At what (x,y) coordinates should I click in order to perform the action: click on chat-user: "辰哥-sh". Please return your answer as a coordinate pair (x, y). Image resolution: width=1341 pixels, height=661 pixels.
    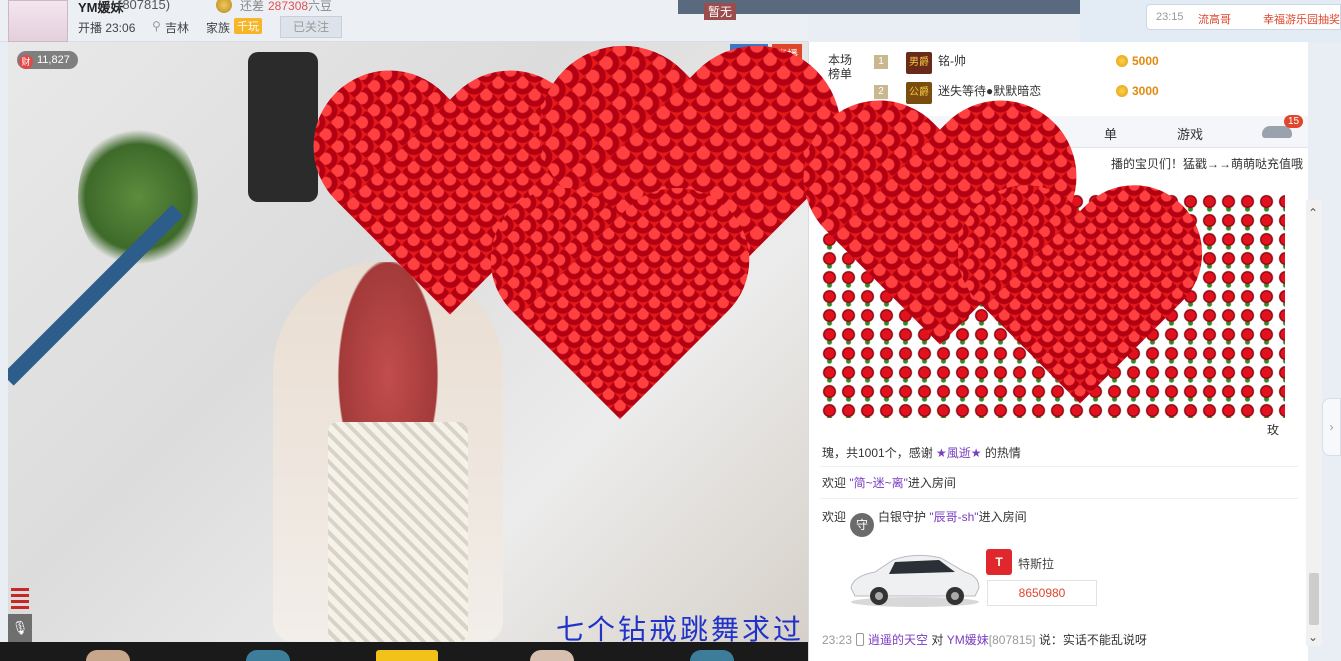
    Looking at the image, I should click on (953, 517).